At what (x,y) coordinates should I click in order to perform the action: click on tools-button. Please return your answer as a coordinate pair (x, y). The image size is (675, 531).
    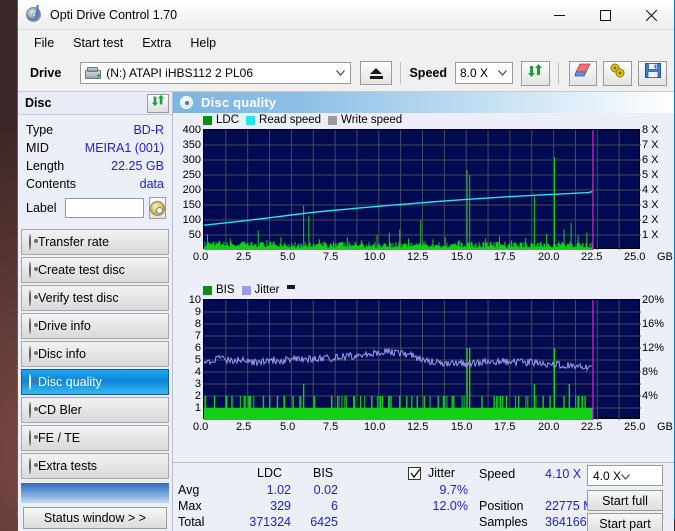
    Looking at the image, I should click on (618, 73).